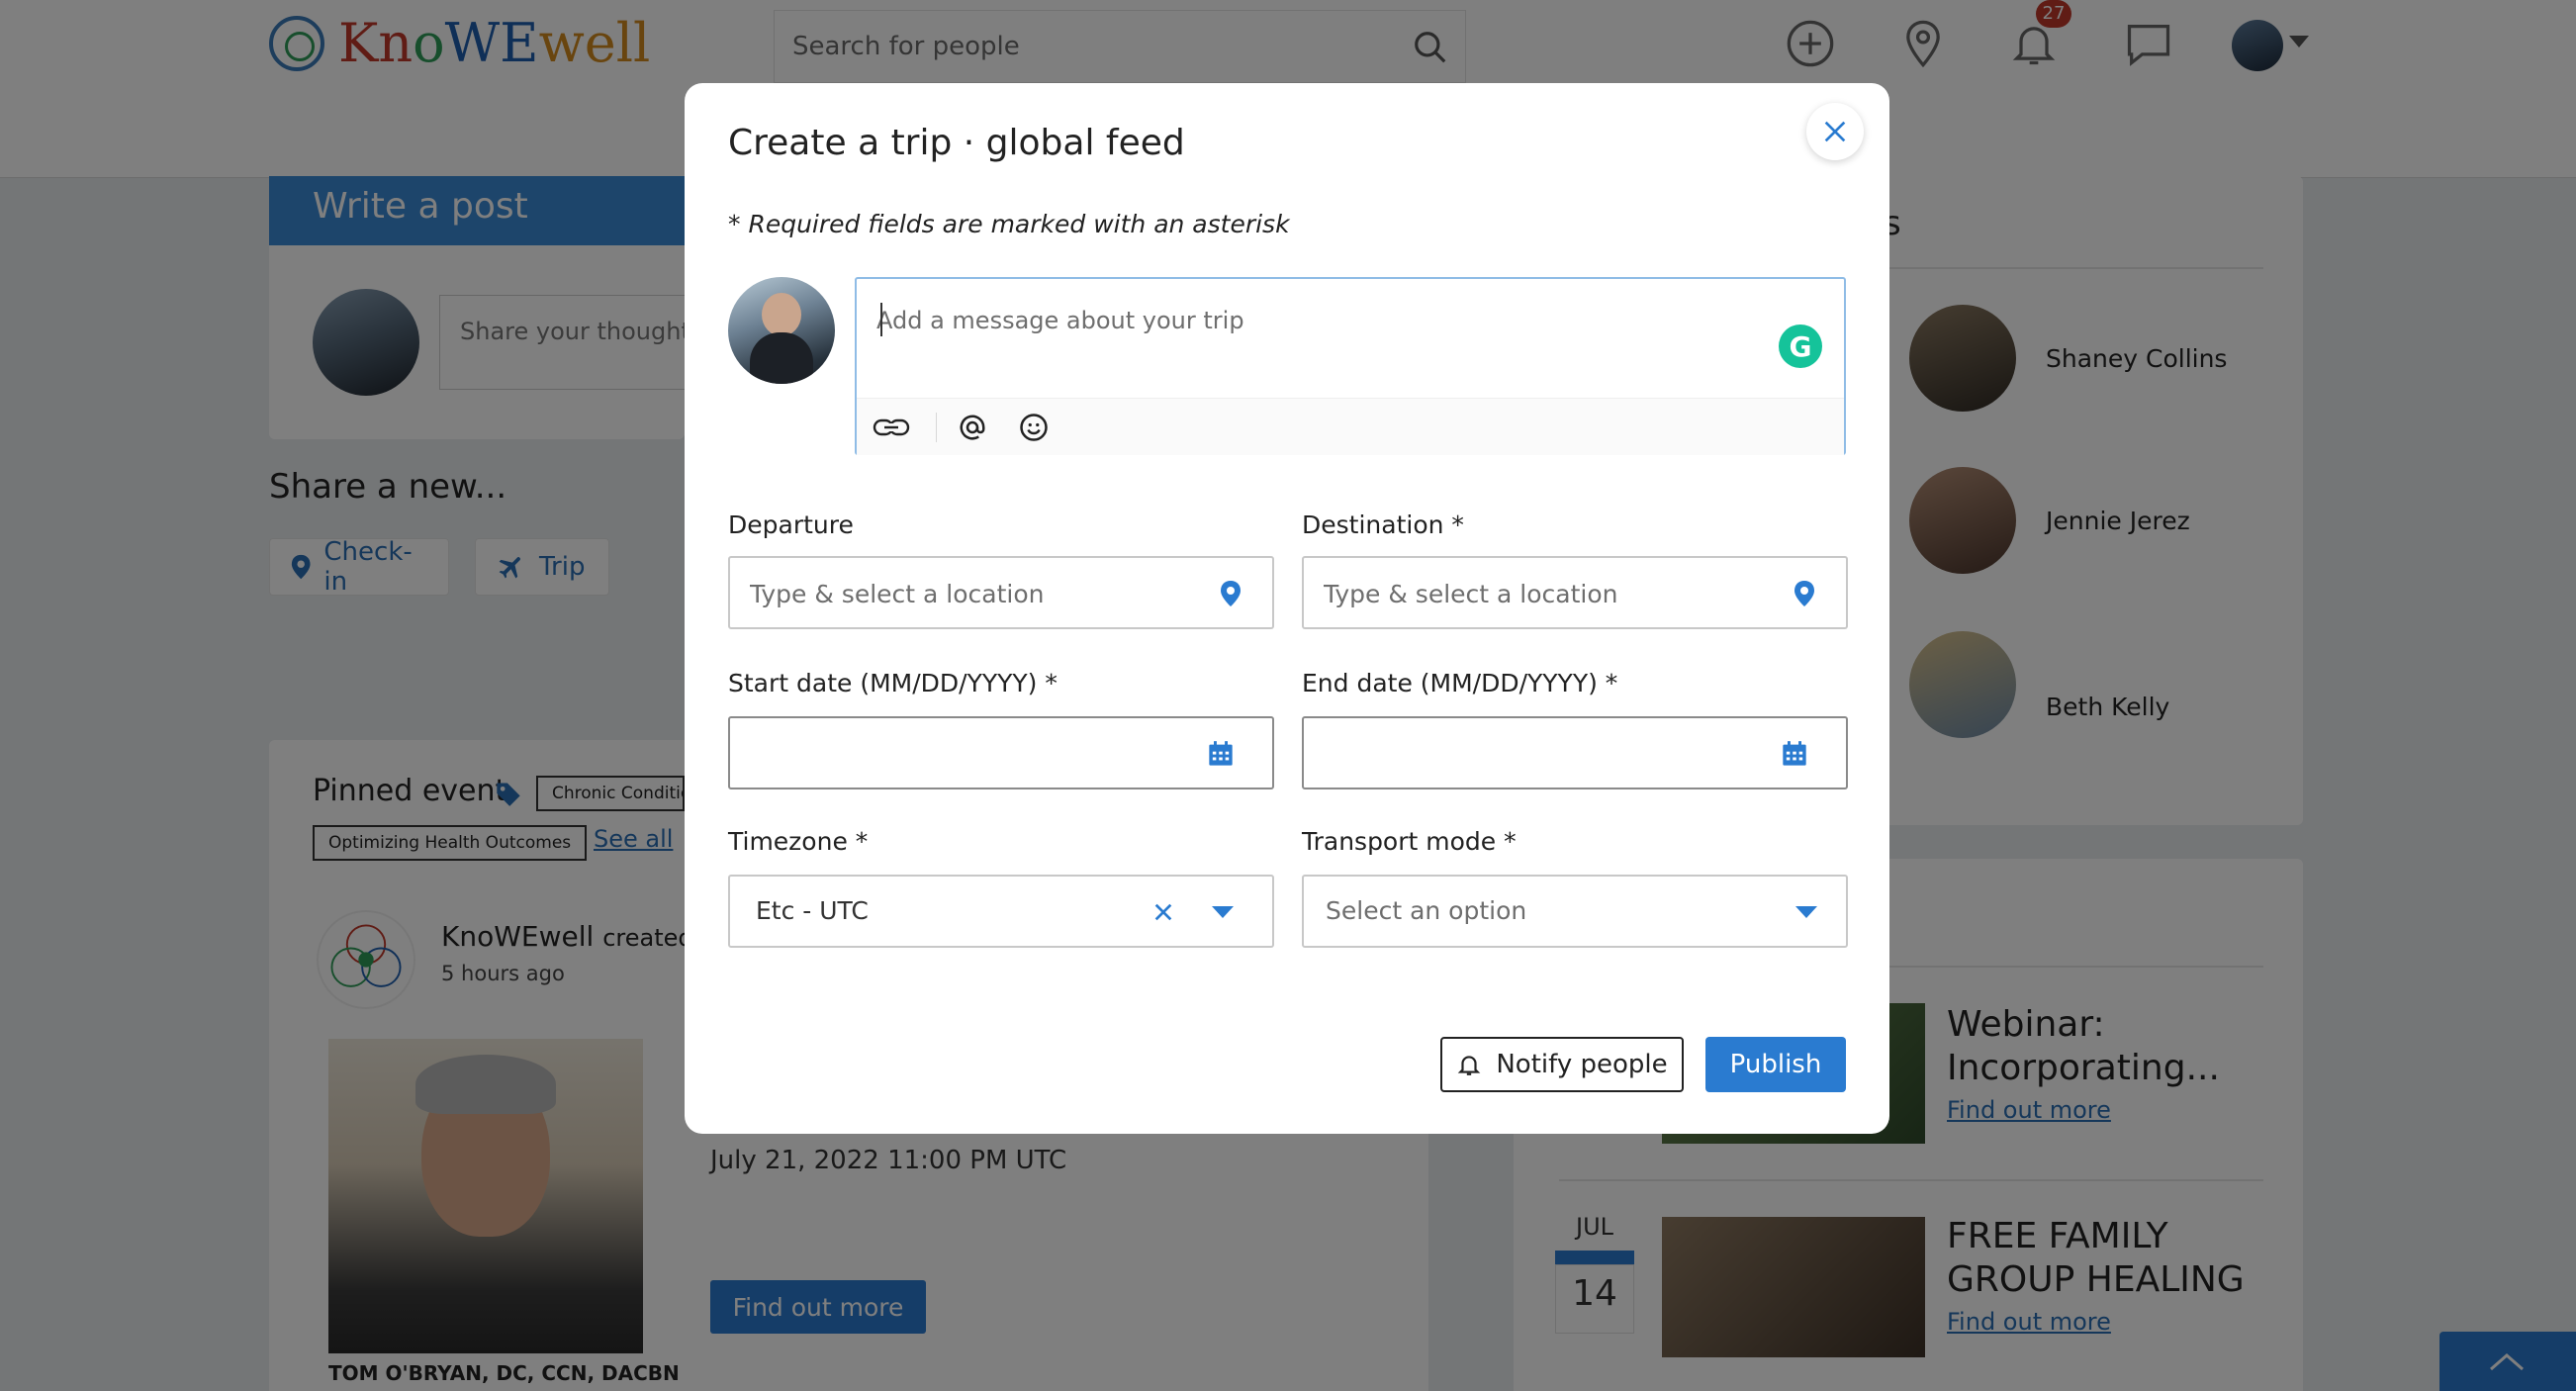 The width and height of the screenshot is (2576, 1391). Describe the element at coordinates (1383, 524) in the screenshot. I see `destination-label: Destination *` at that location.